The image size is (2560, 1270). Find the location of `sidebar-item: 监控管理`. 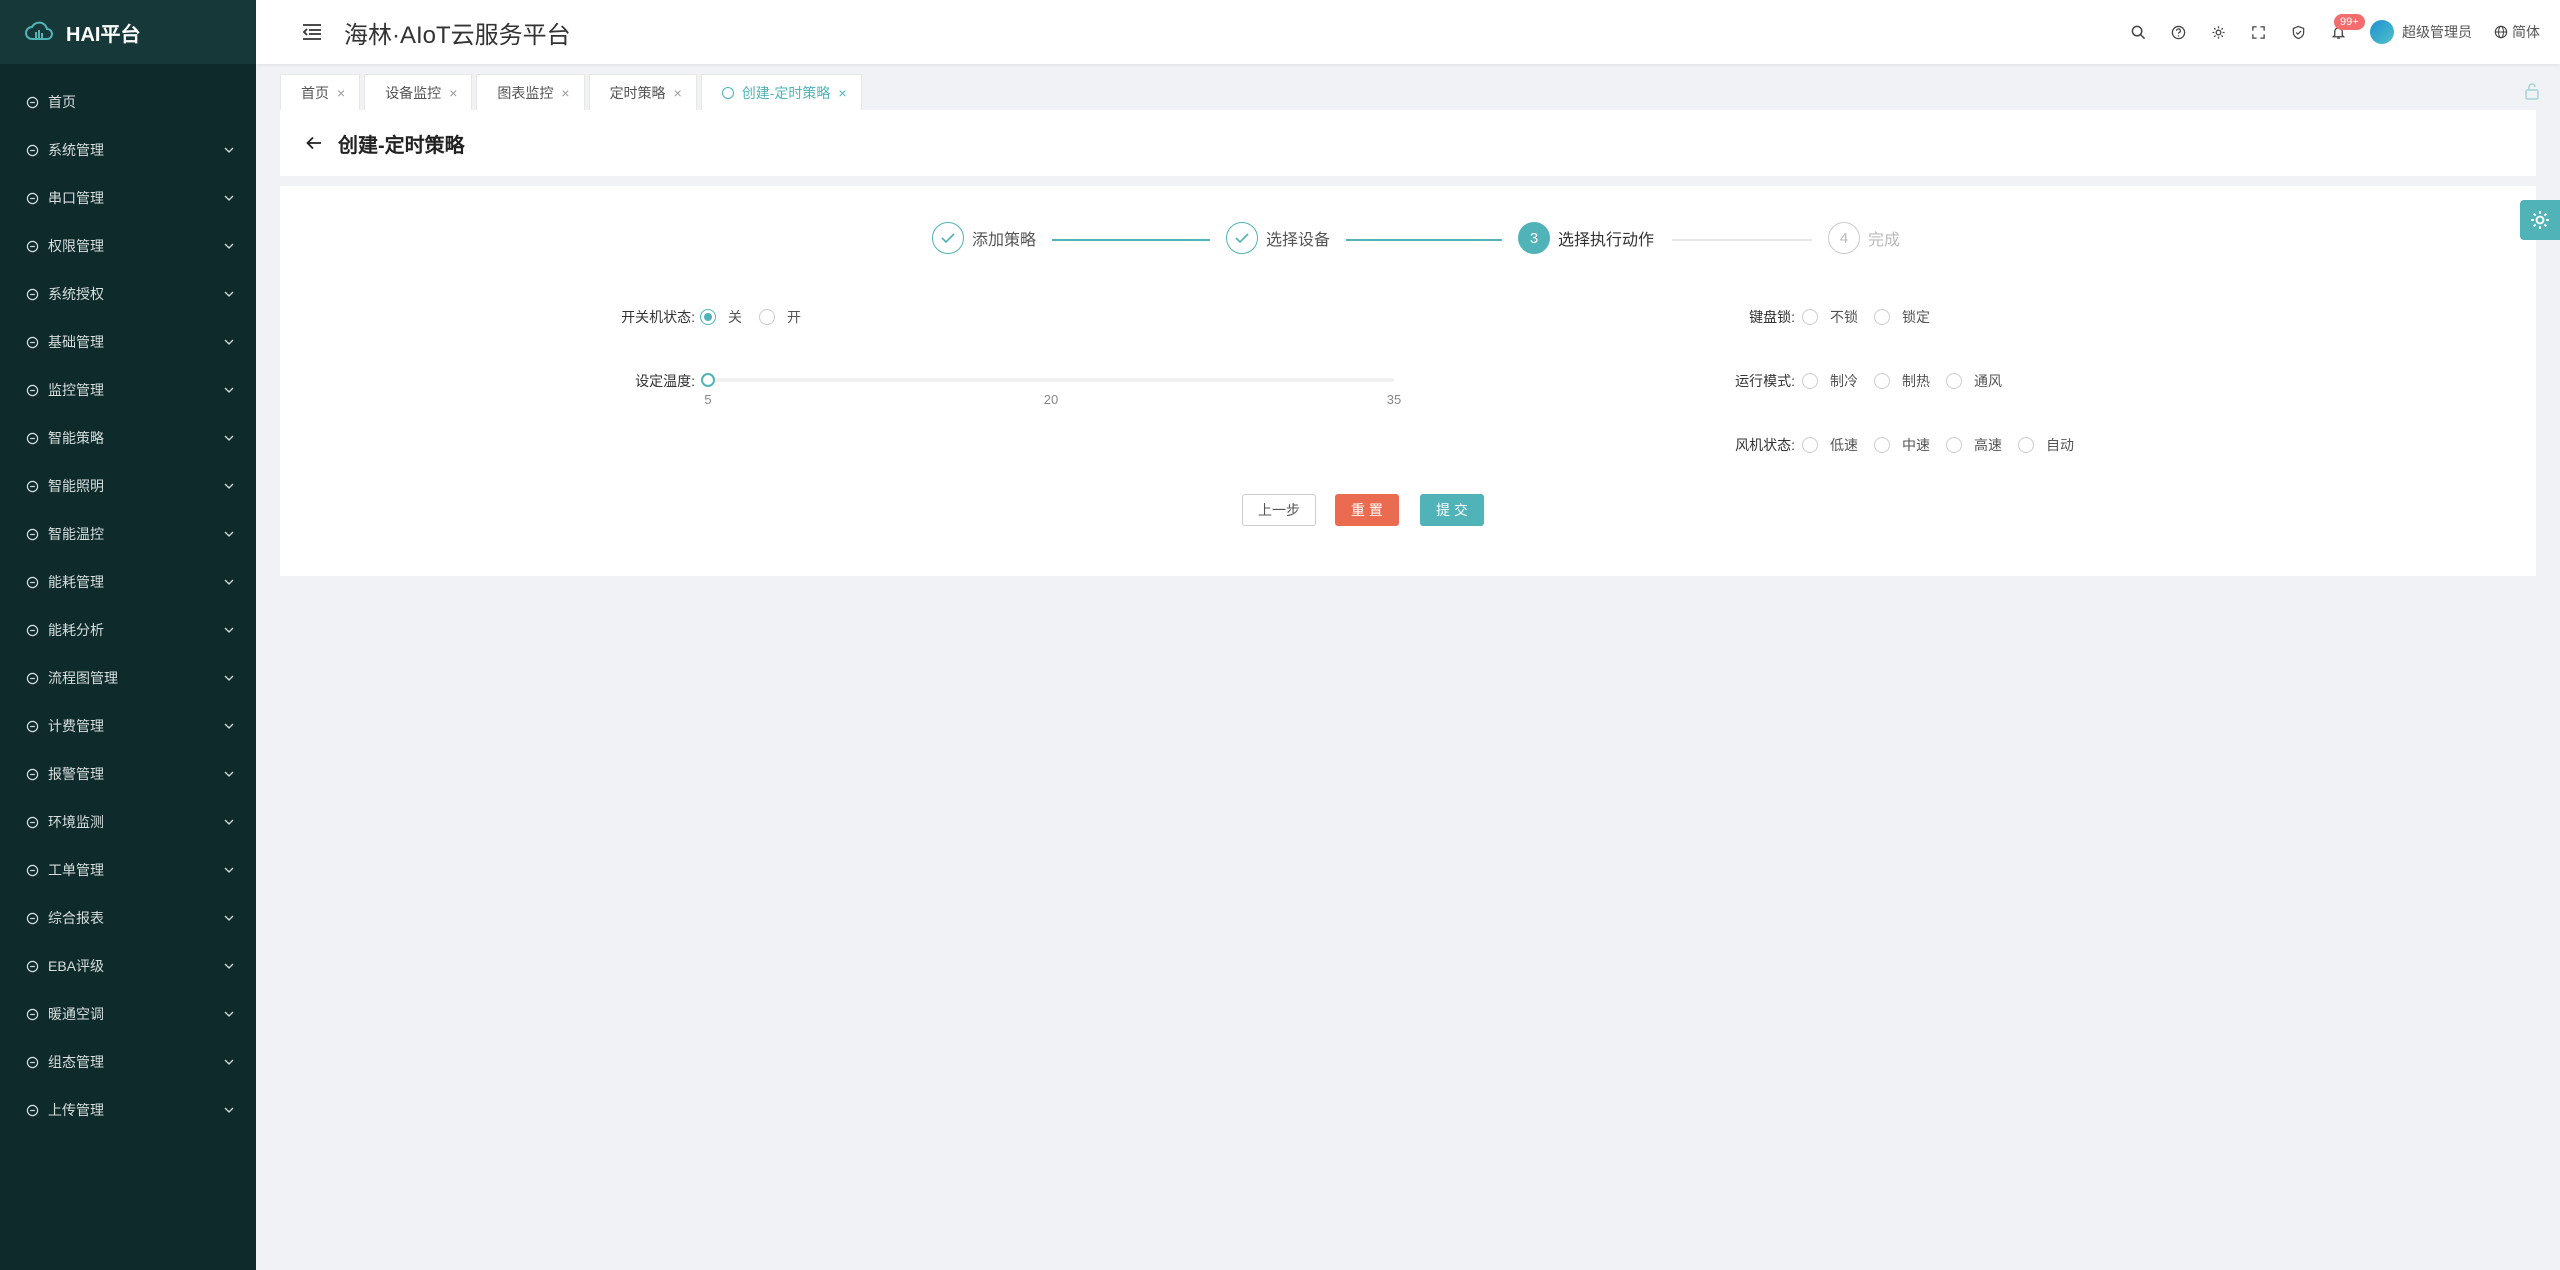

sidebar-item: 监控管理 is located at coordinates (128, 390).